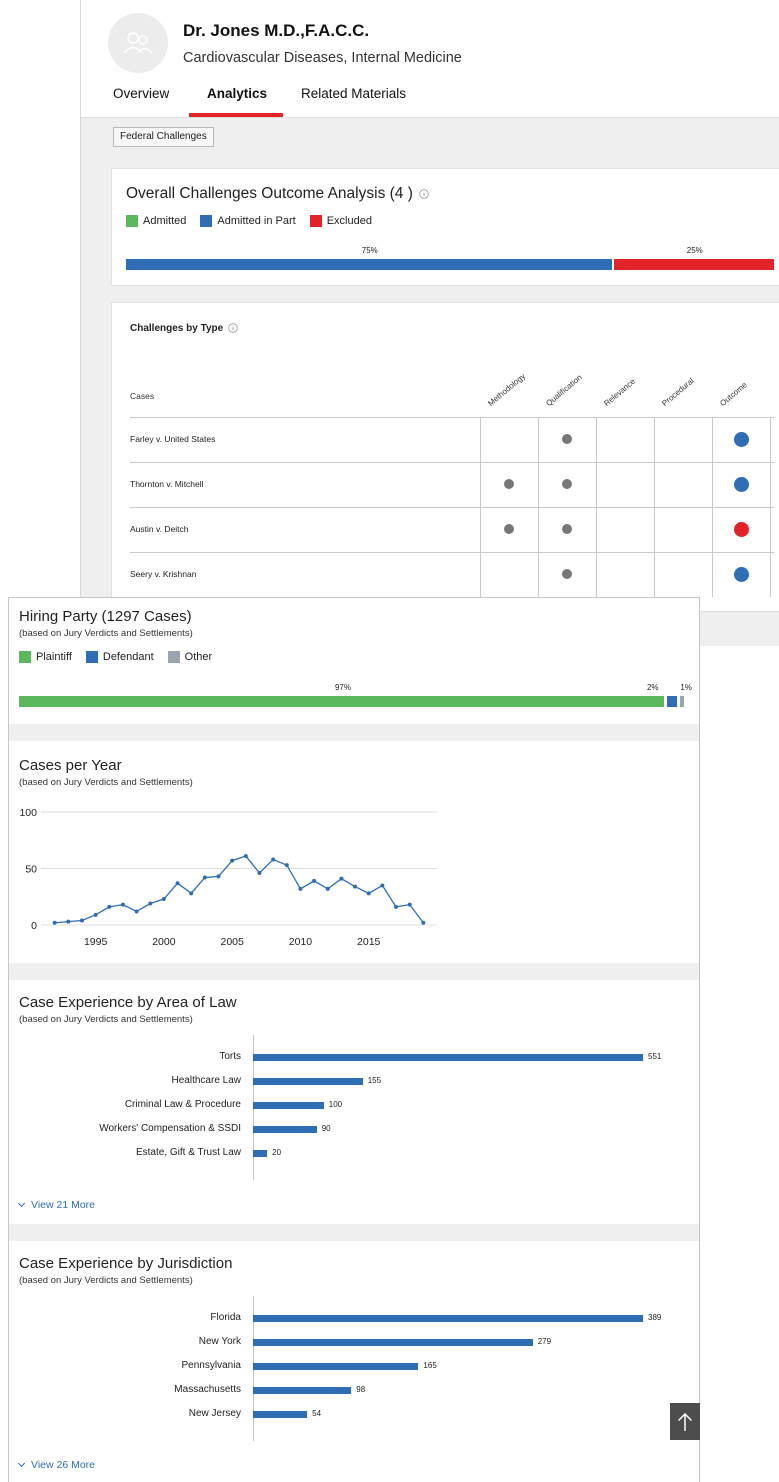  What do you see at coordinates (141, 101) in the screenshot?
I see `tab-overview: Overview` at bounding box center [141, 101].